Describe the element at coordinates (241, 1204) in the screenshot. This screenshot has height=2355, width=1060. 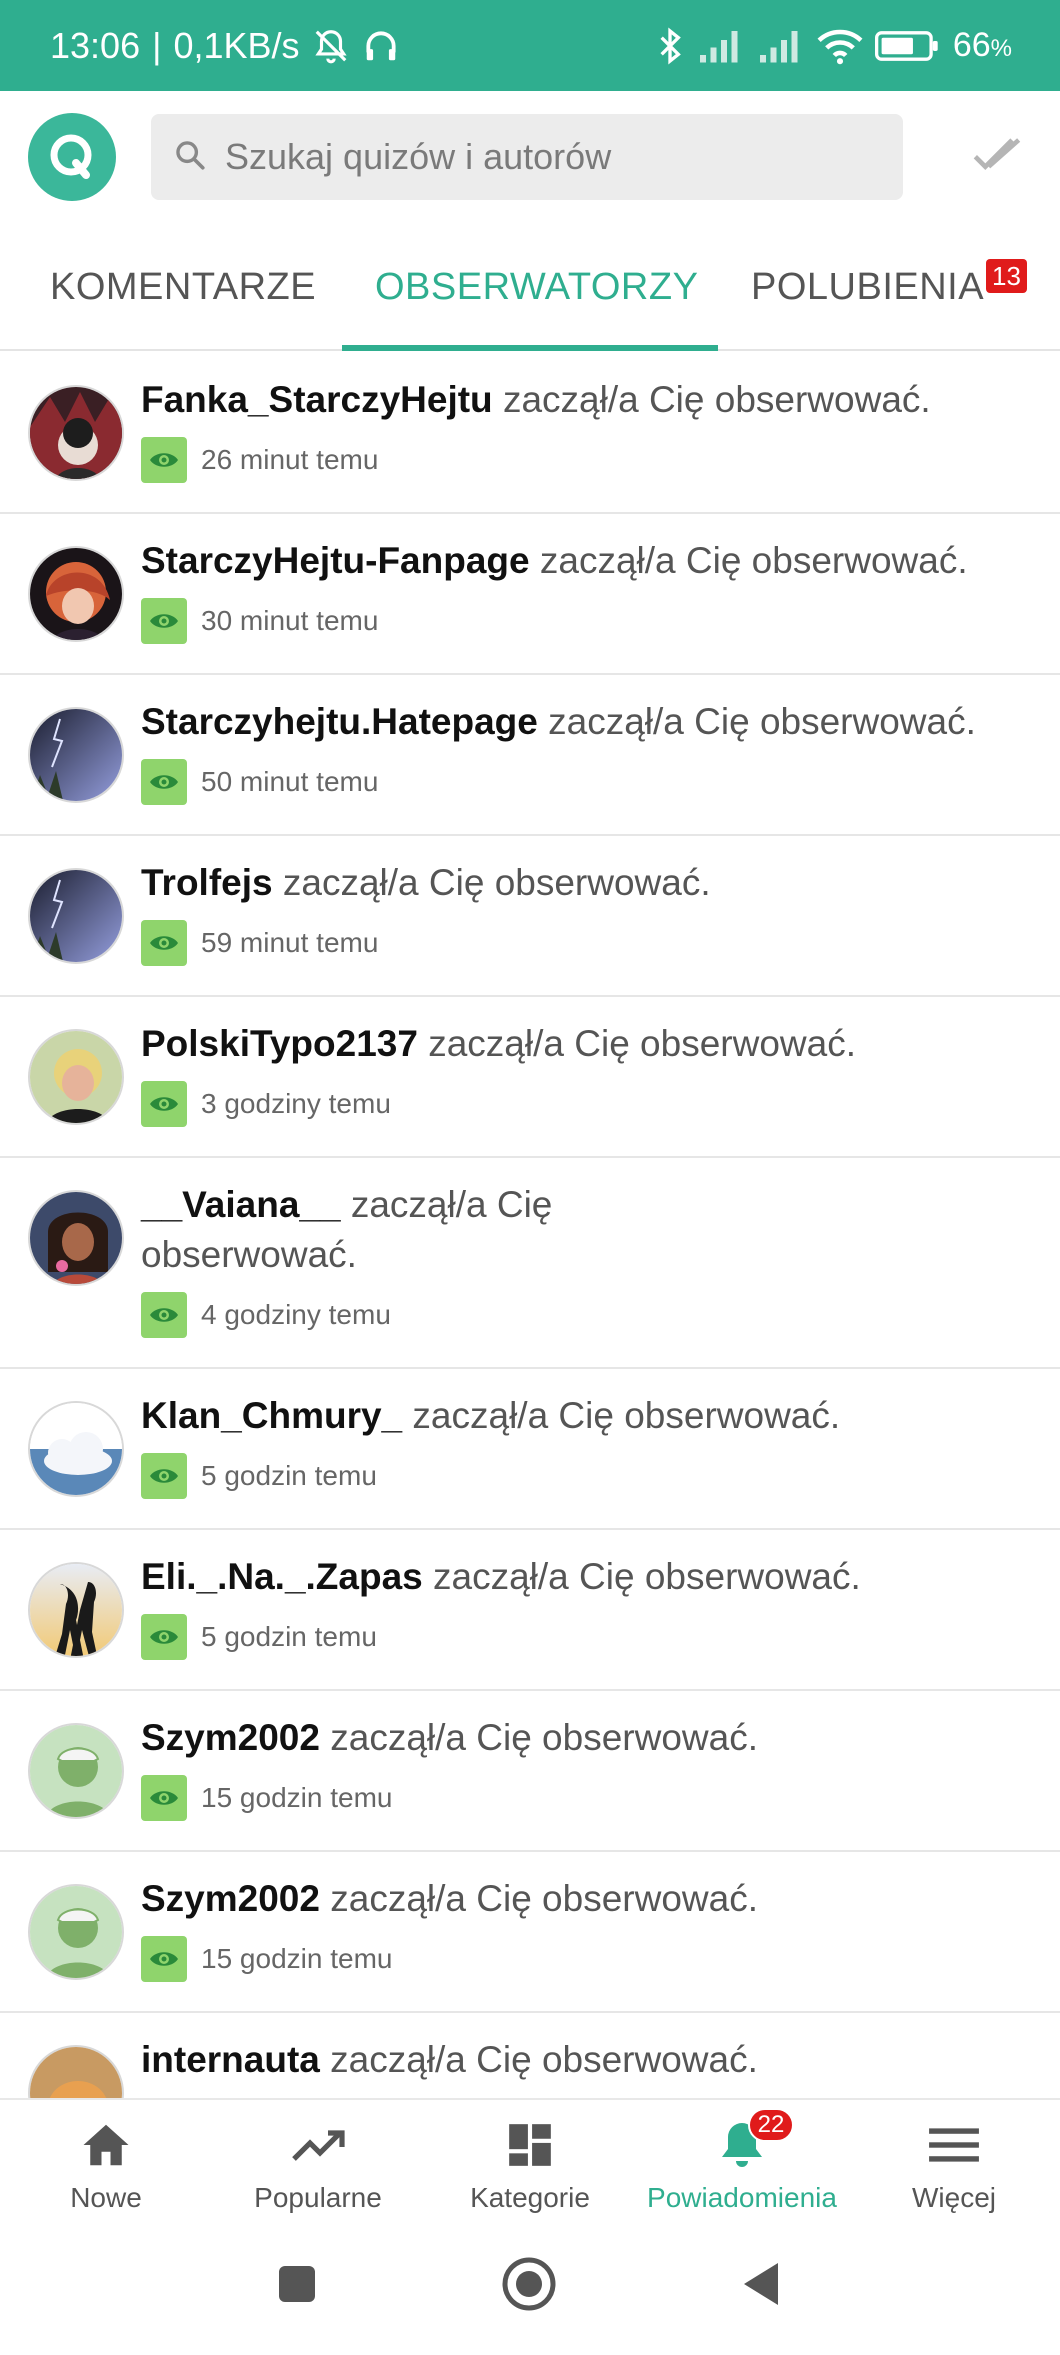
I see `username: __Vaiana__` at that location.